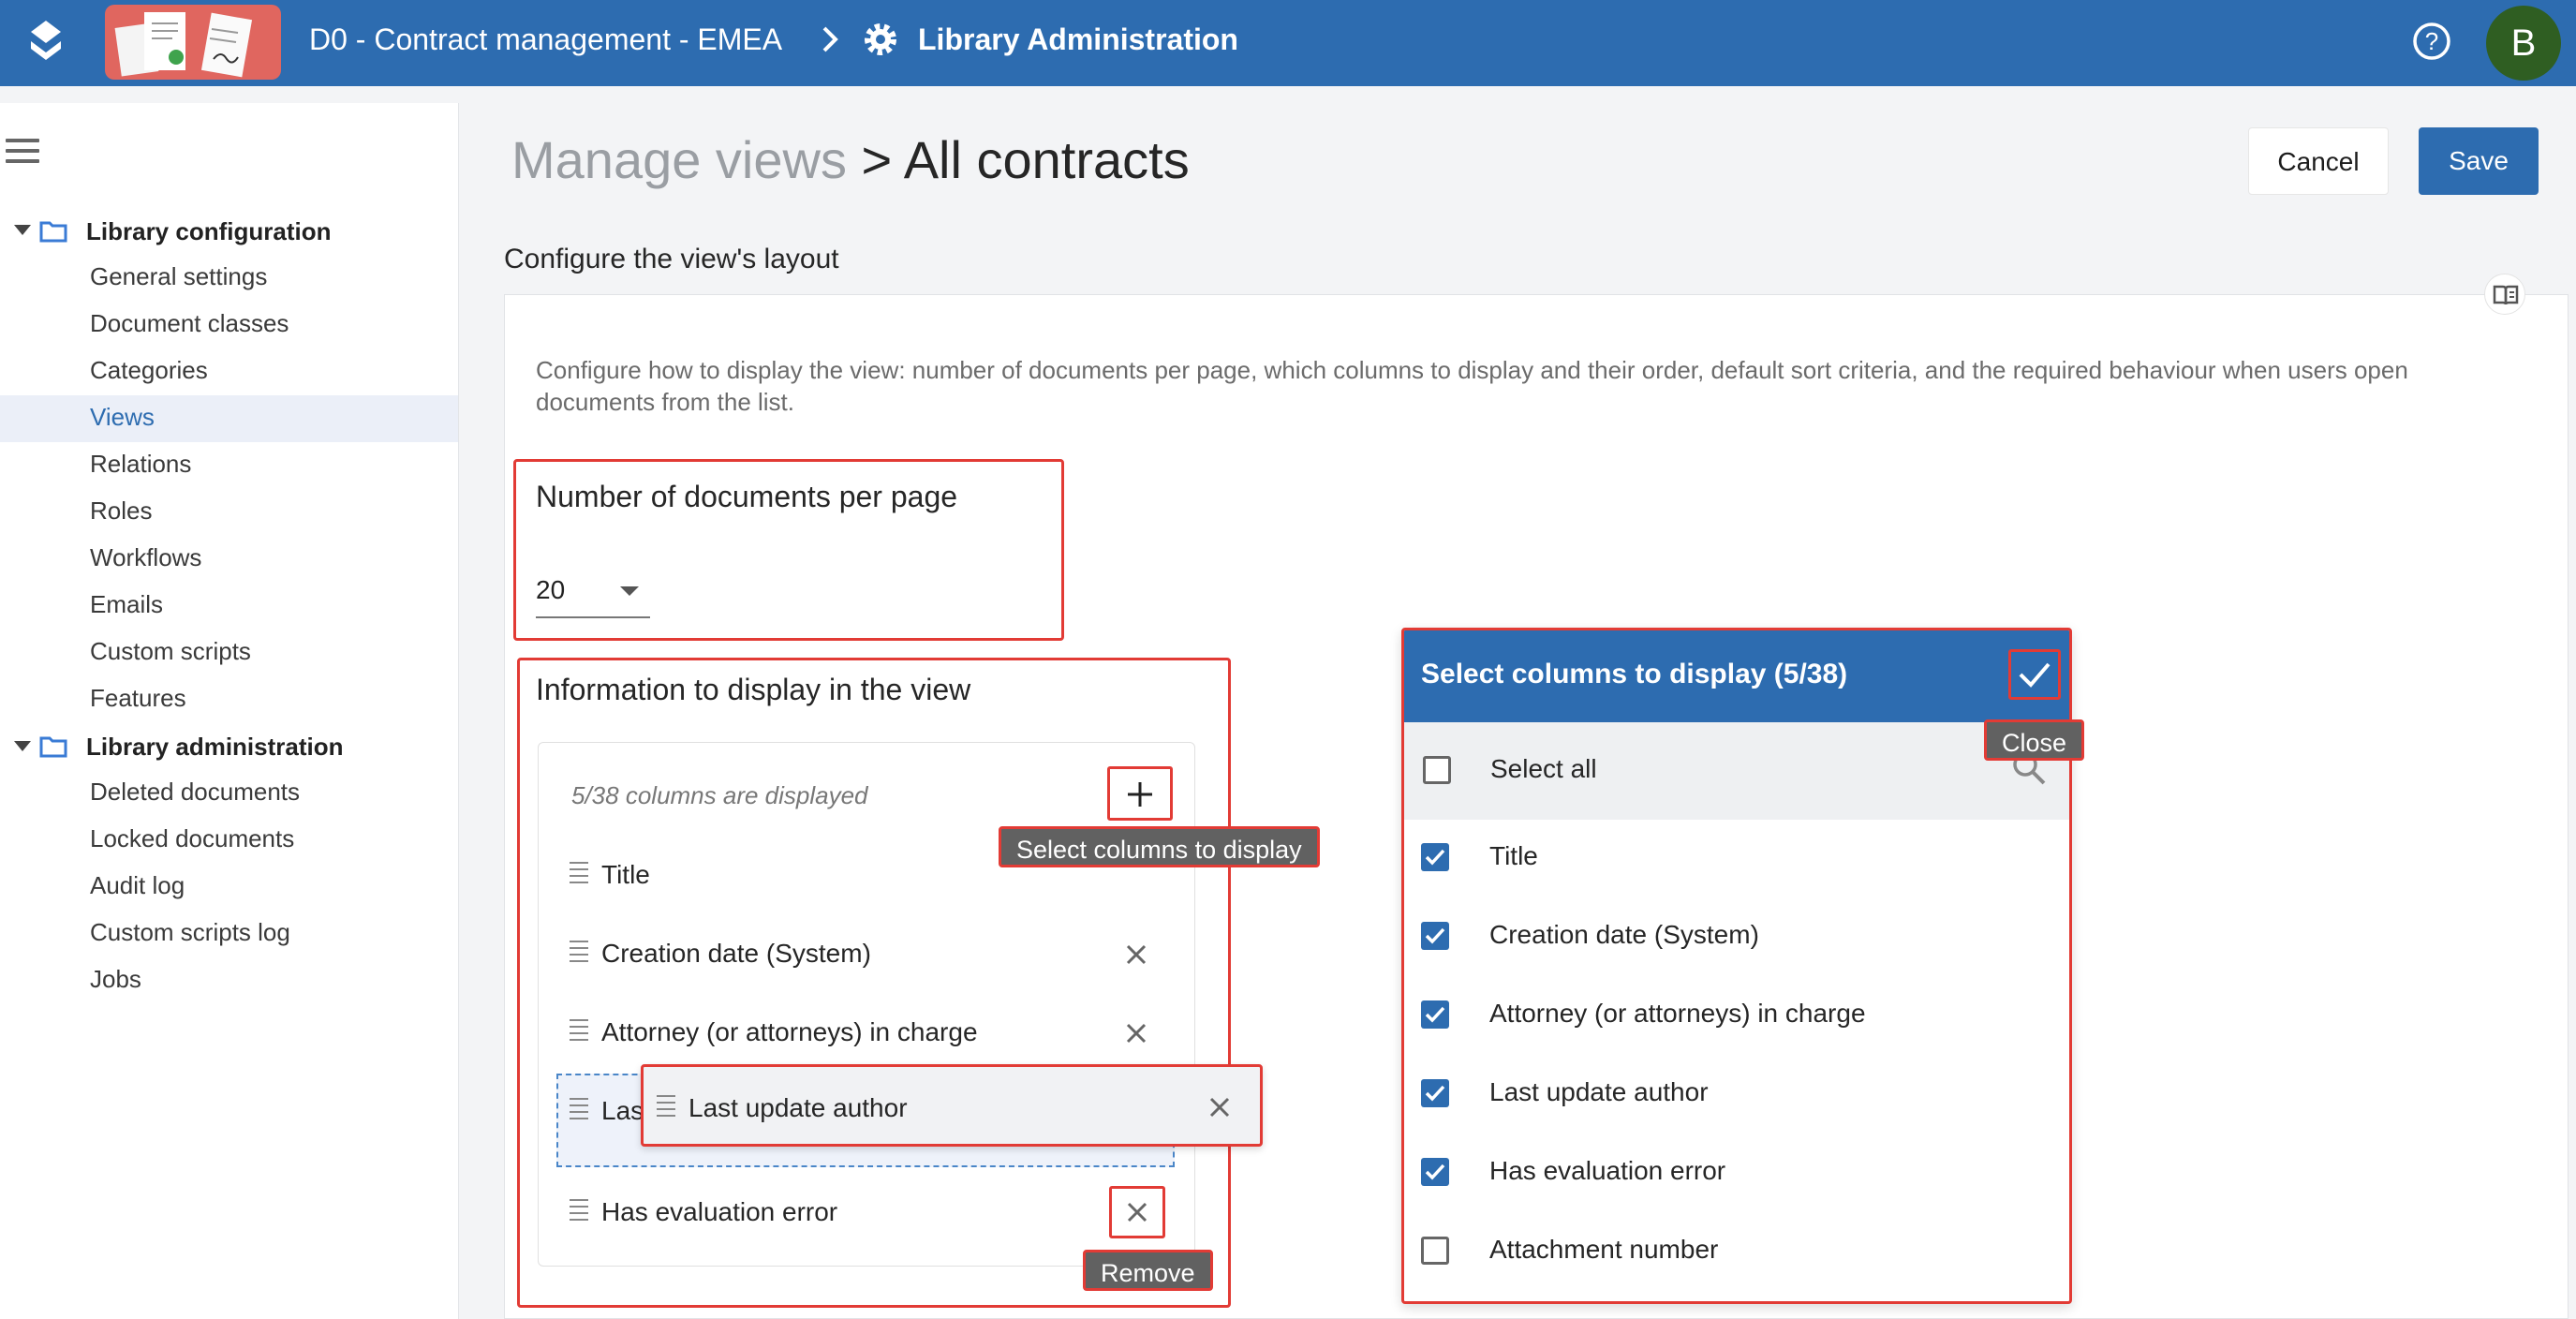 The image size is (2576, 1319). Describe the element at coordinates (1159, 847) in the screenshot. I see `tooltip-select-columns: Select columns to display` at that location.